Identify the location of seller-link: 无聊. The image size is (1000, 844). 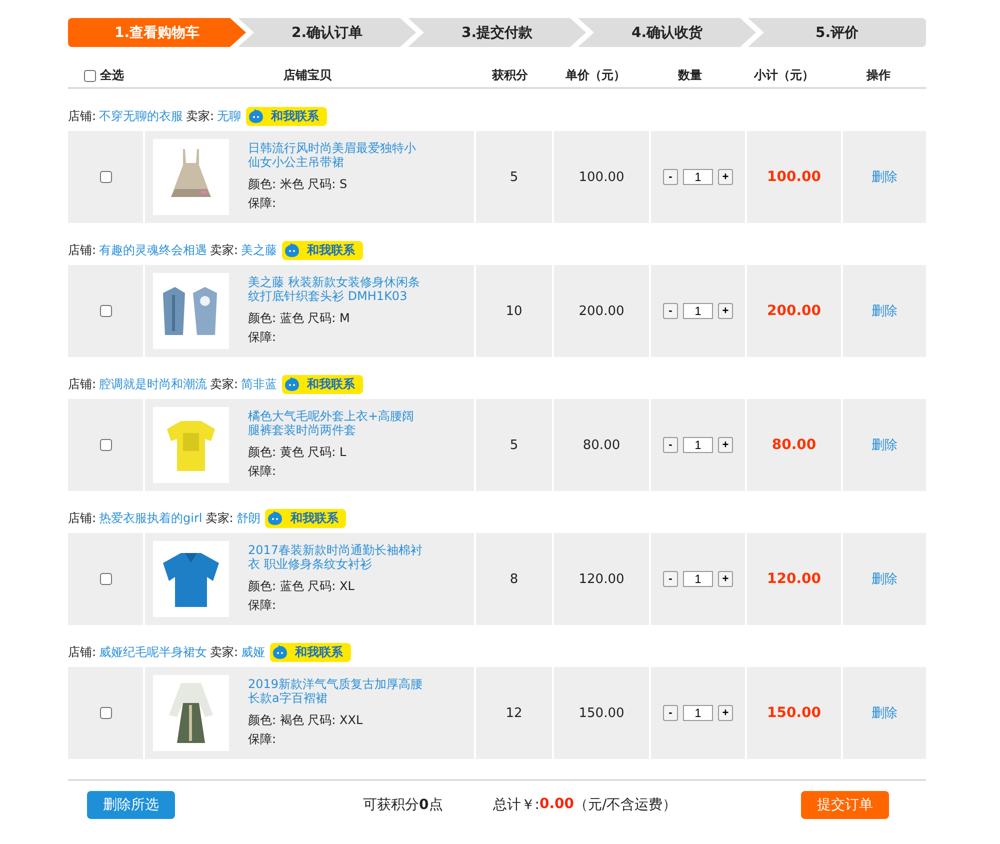
(229, 116).